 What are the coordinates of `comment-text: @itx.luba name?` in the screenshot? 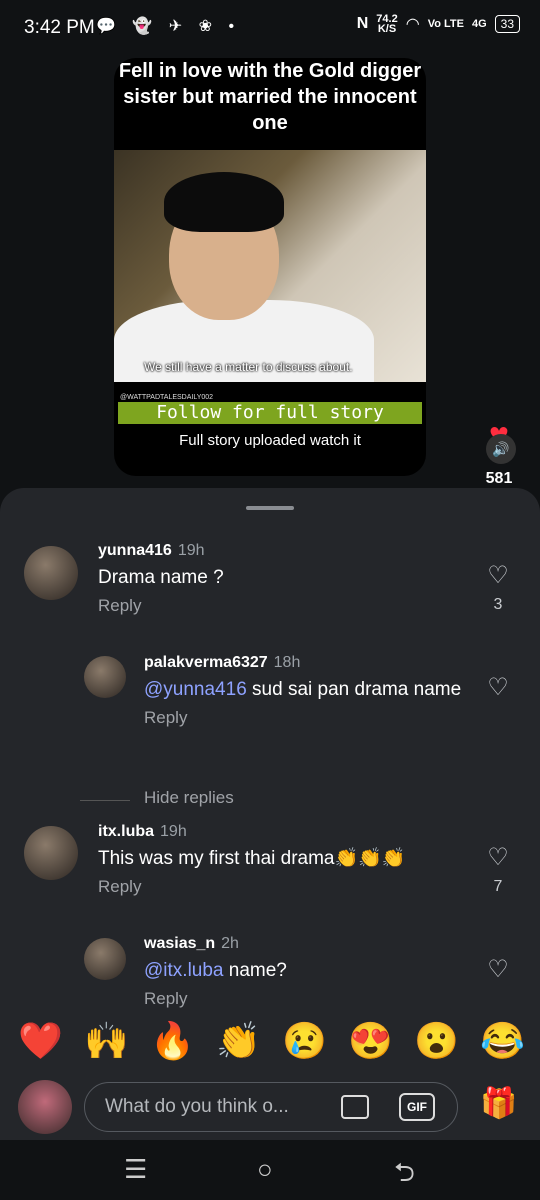 It's located at (215, 970).